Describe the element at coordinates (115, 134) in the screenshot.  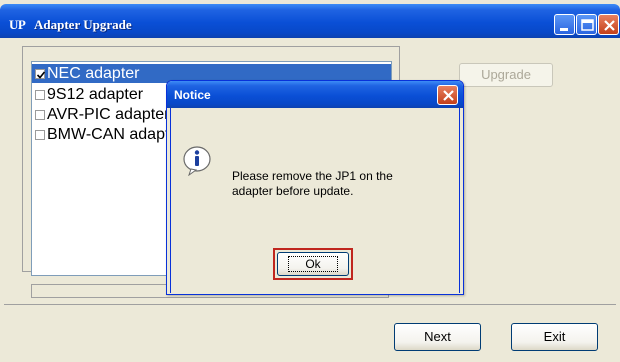
I see `list-item-label: BMW-CAN adapter` at that location.